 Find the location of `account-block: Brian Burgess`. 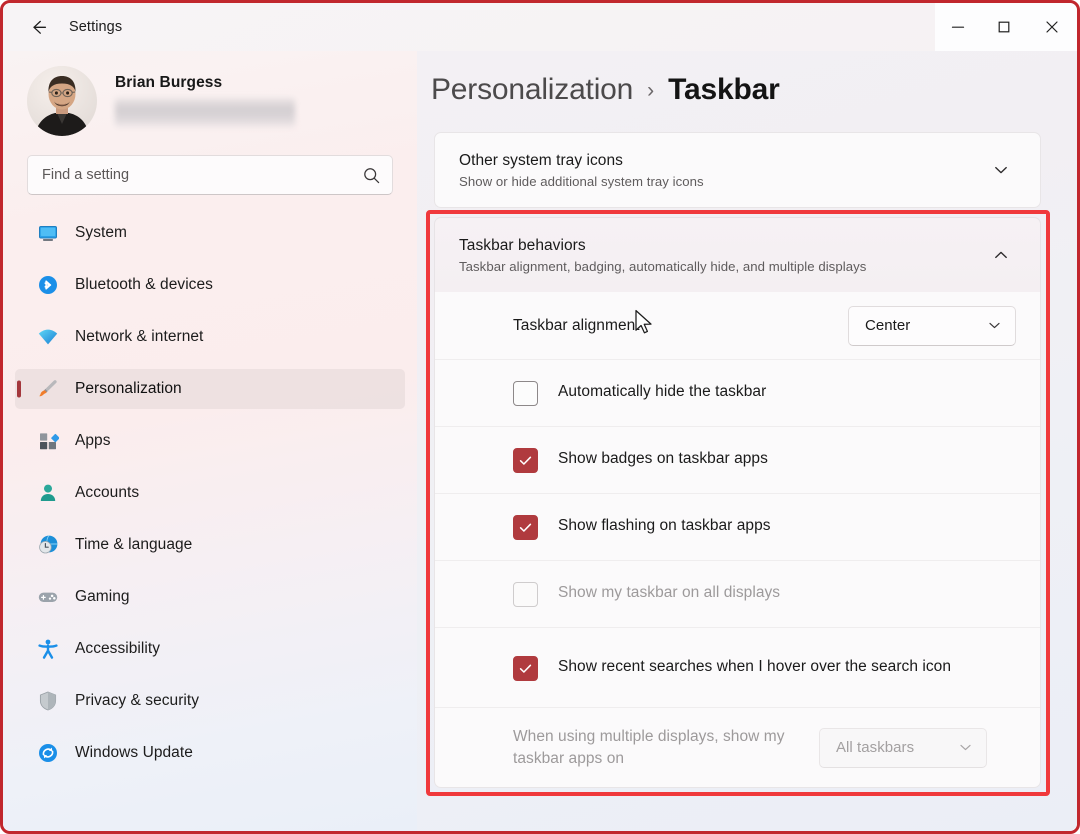

account-block: Brian Burgess is located at coordinates (210, 93).